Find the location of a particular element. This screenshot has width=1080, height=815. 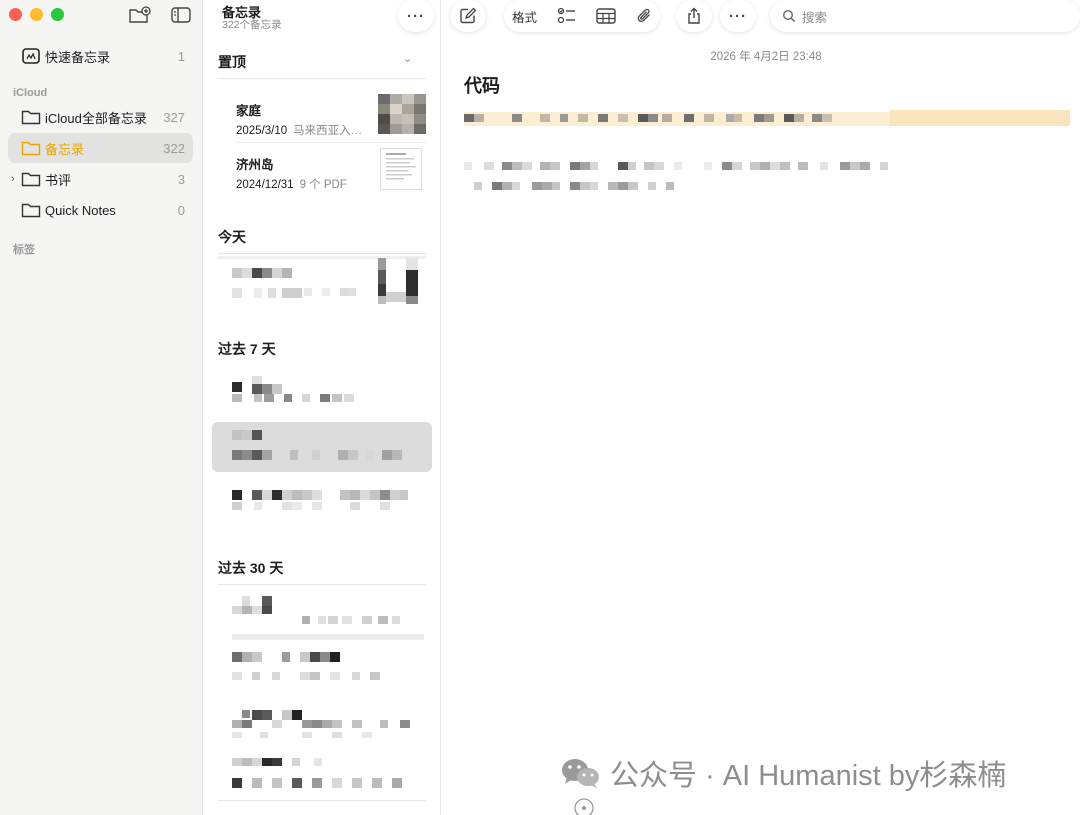

compose-icon is located at coordinates (468, 15).